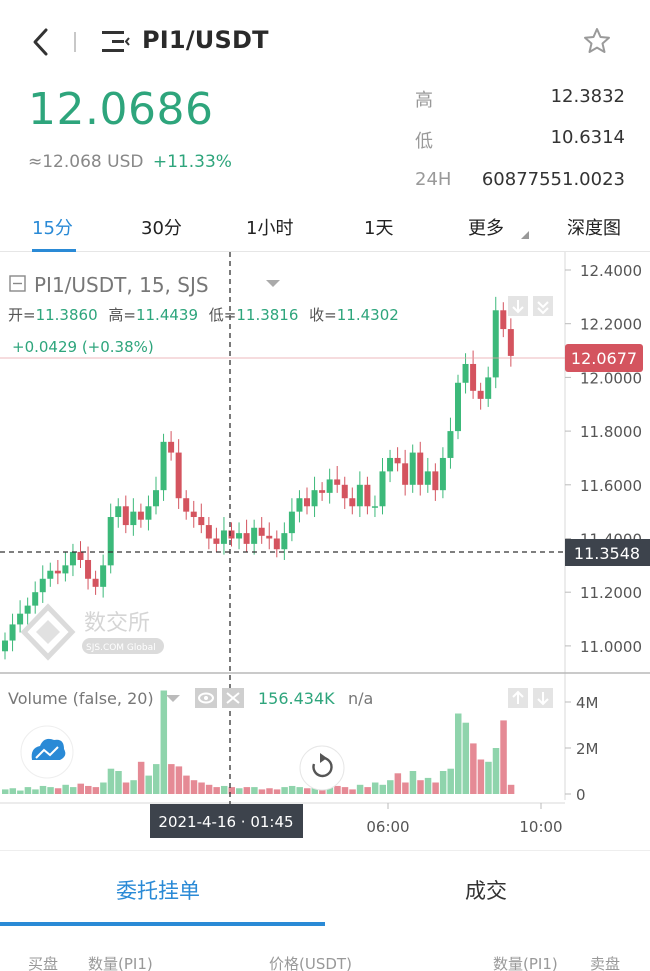  What do you see at coordinates (117, 42) in the screenshot?
I see `menu-list-icon` at bounding box center [117, 42].